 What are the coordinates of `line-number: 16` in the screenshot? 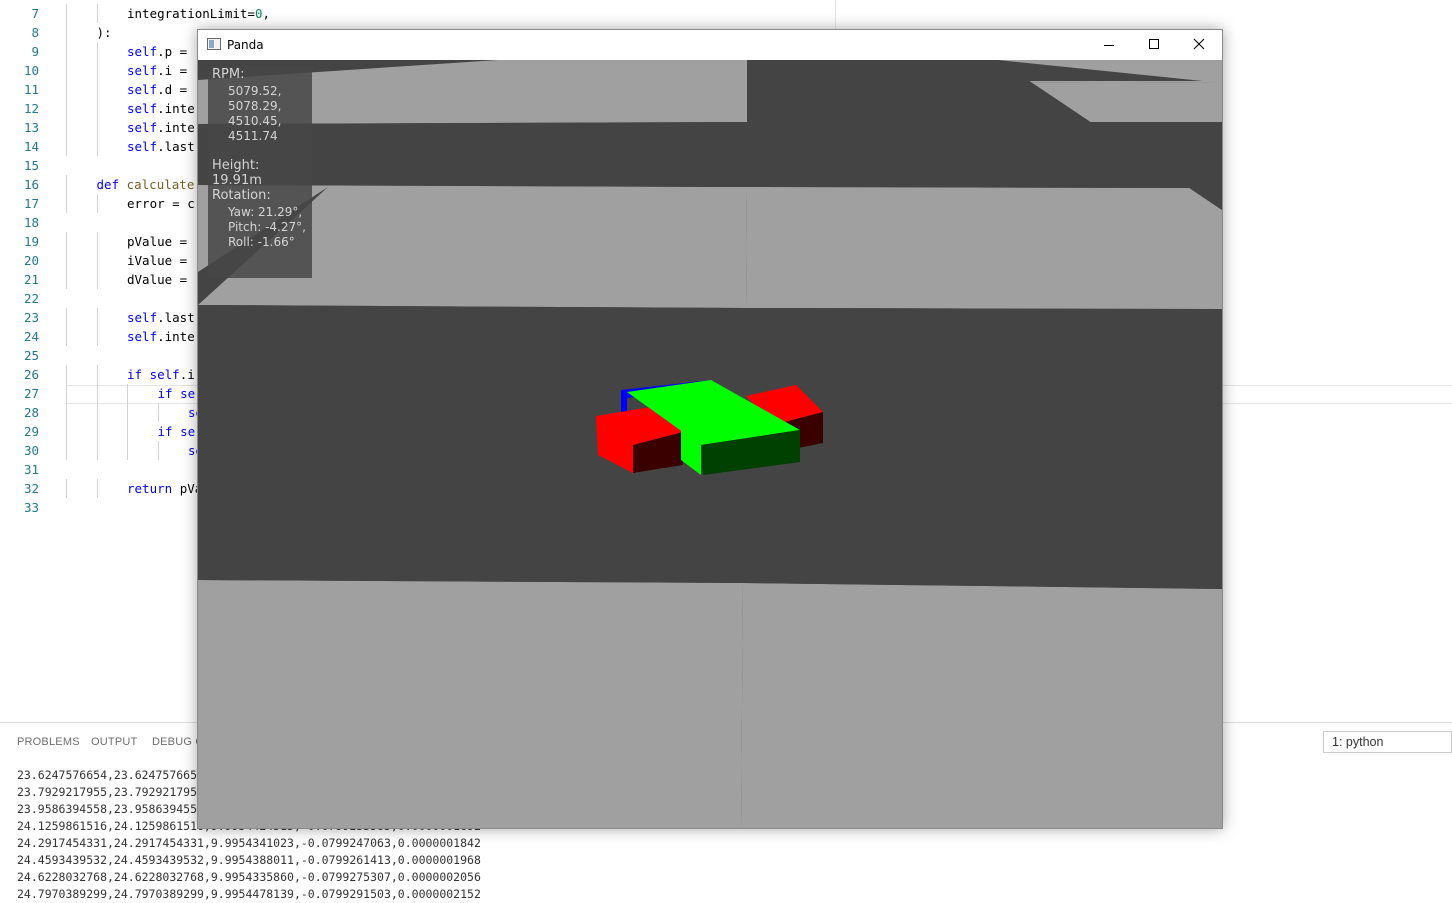 It's located at (31, 184).